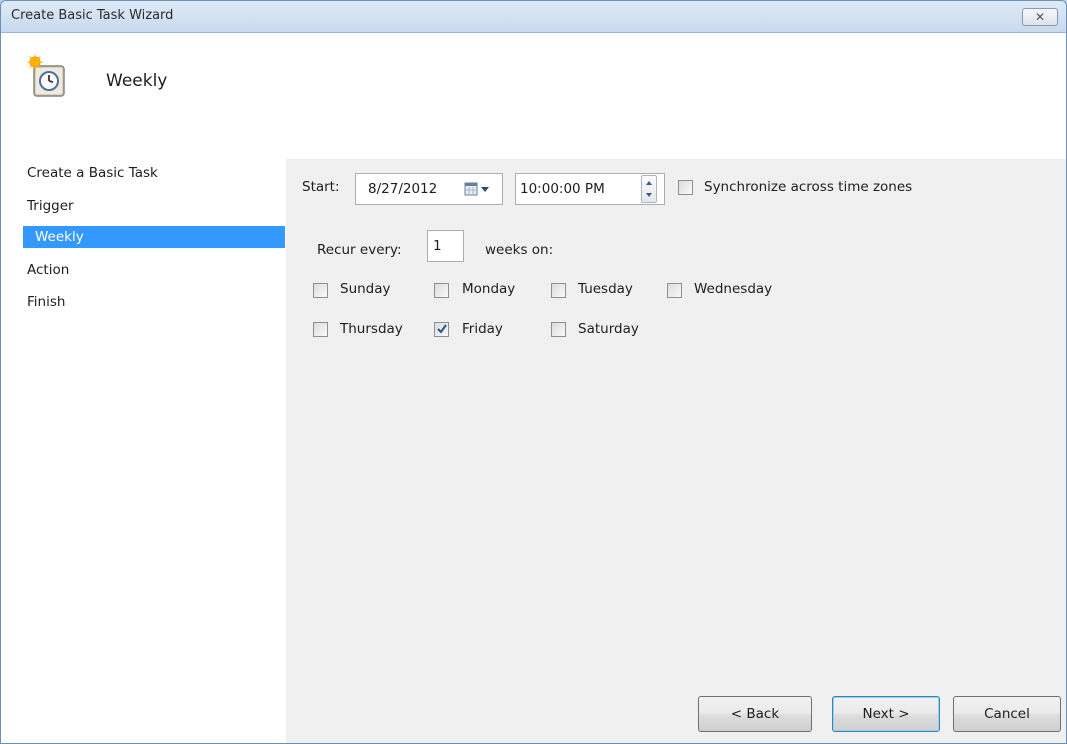 Image resolution: width=1067 pixels, height=744 pixels. Describe the element at coordinates (558, 329) in the screenshot. I see `saturday-checkbox` at that location.